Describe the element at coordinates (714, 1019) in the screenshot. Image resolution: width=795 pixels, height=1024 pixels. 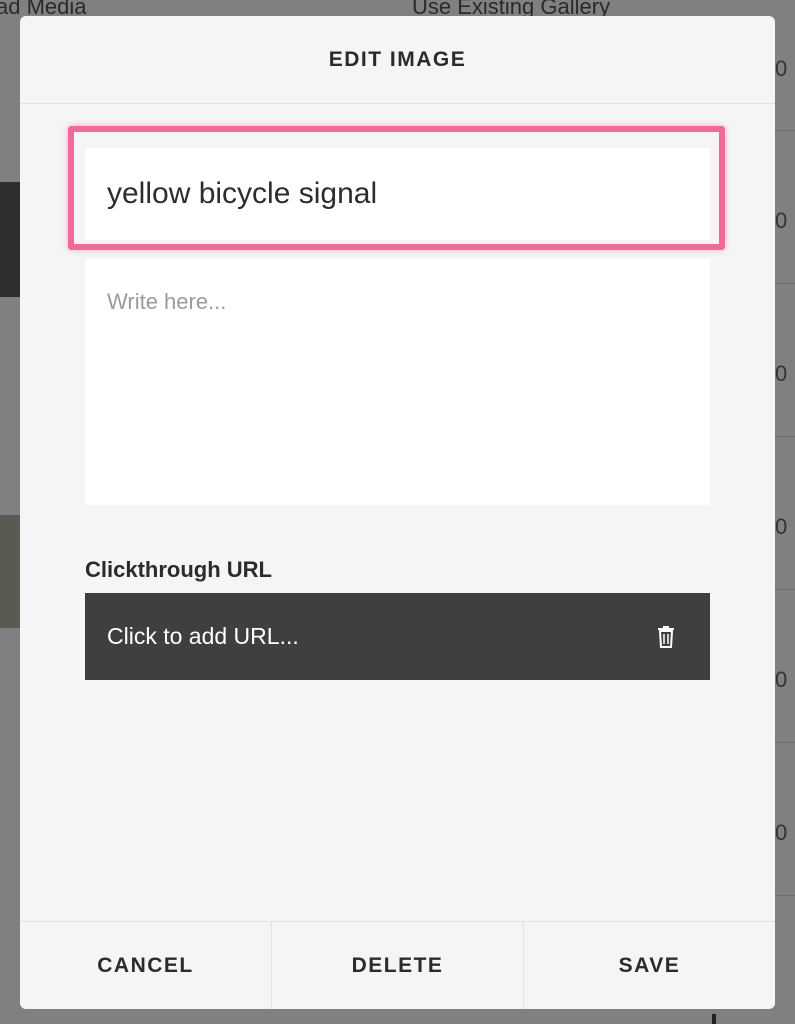
I see `background-corner-mark` at that location.